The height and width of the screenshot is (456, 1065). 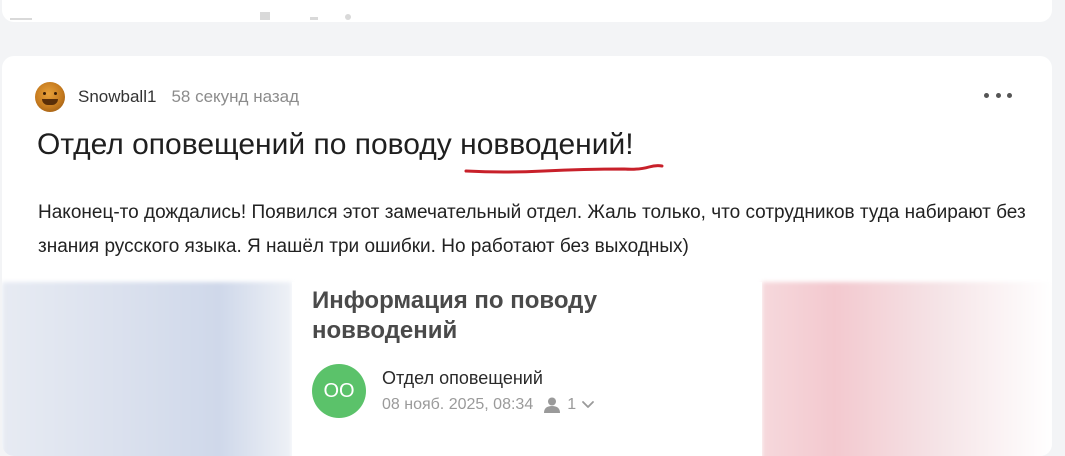 I want to click on author-name: Snowball1, so click(x=117, y=97).